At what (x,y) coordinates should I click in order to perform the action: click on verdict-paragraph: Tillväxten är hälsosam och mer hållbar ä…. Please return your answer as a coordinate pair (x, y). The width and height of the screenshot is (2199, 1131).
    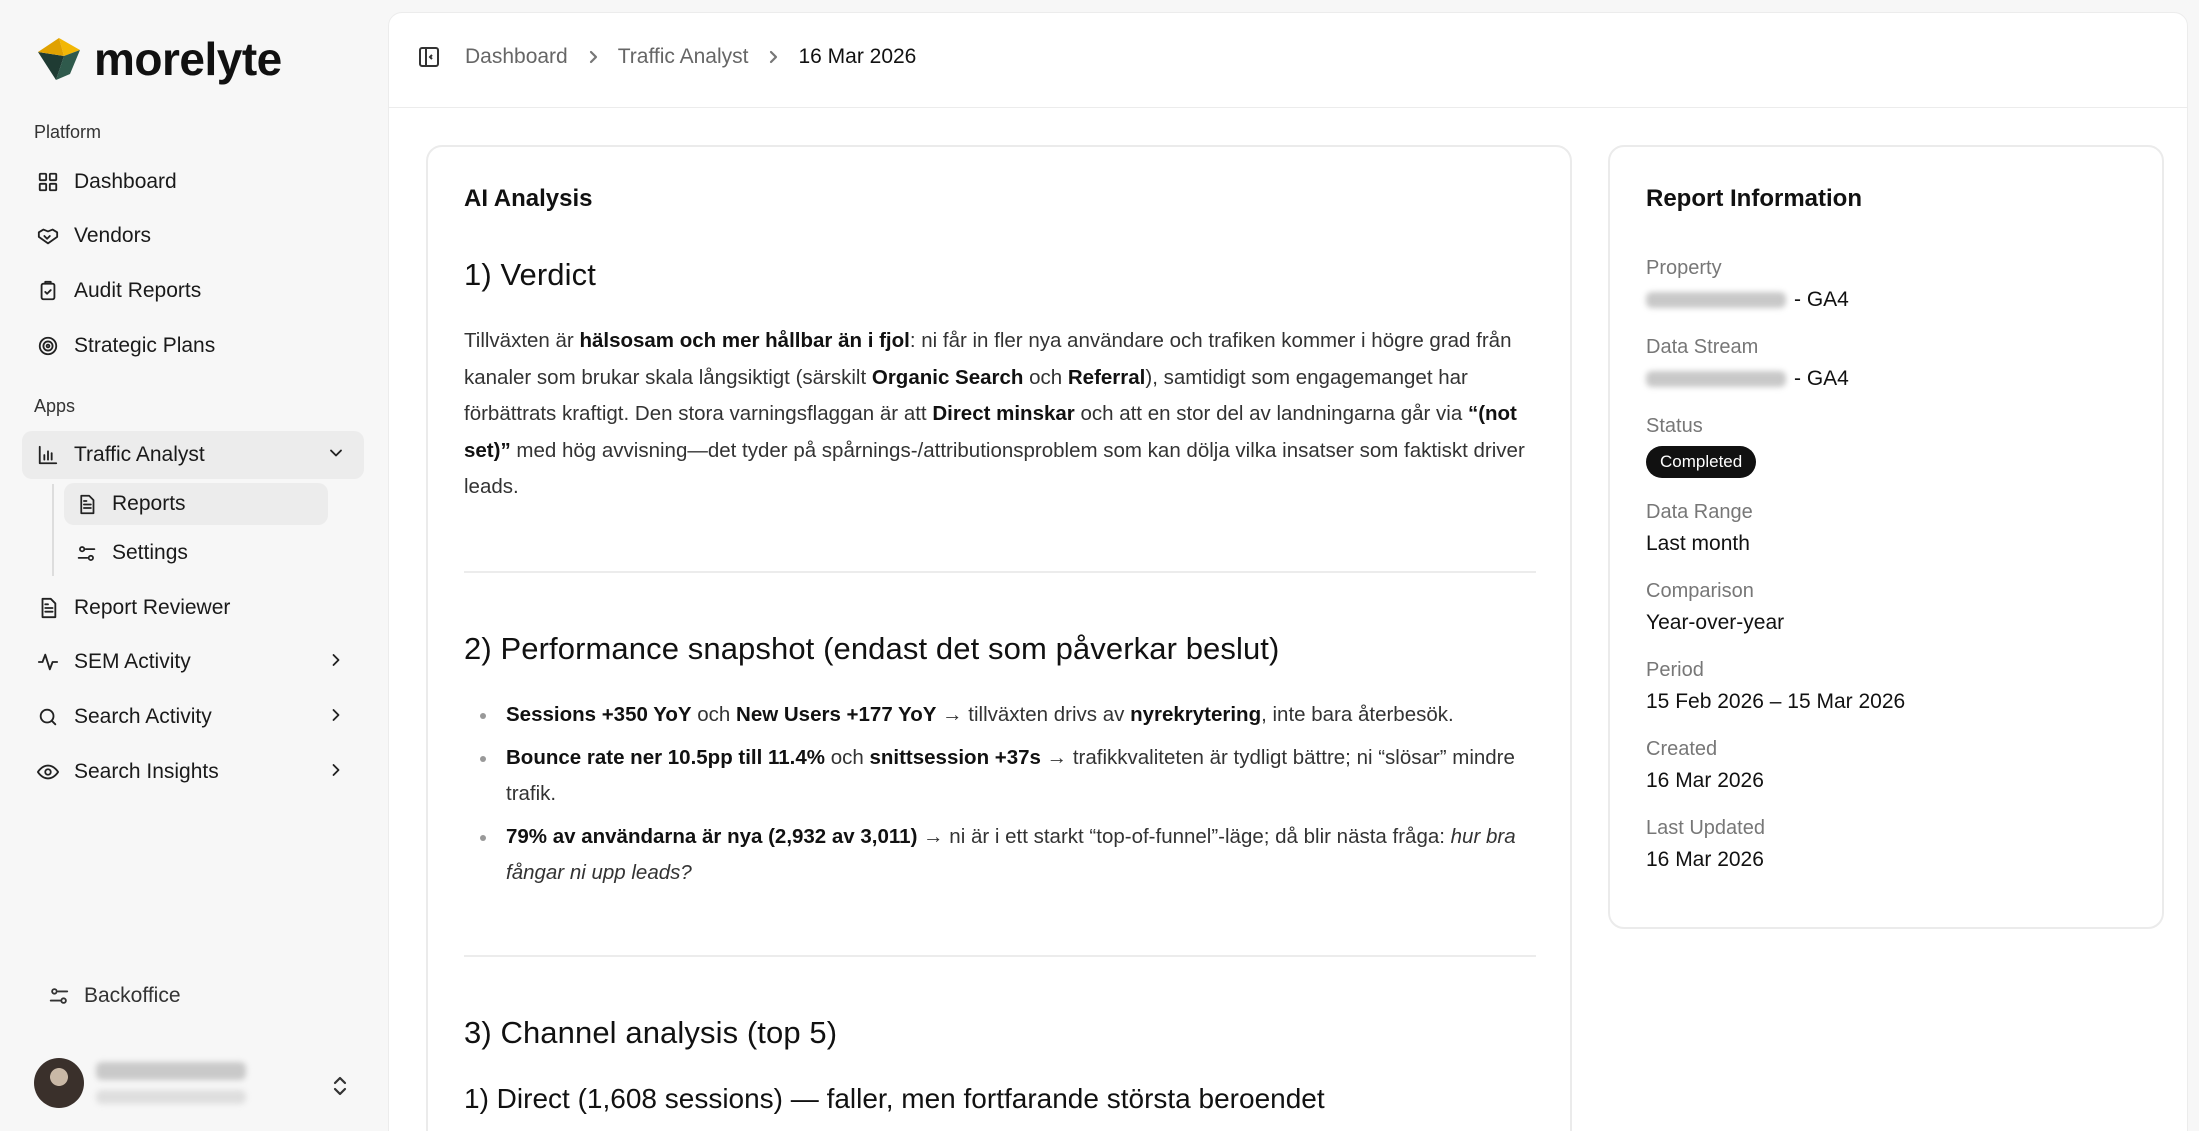
    Looking at the image, I should click on (994, 413).